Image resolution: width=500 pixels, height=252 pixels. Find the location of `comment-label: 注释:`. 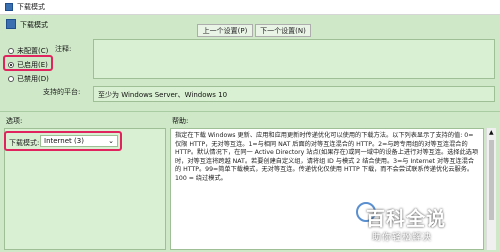

comment-label: 注释: is located at coordinates (63, 49).